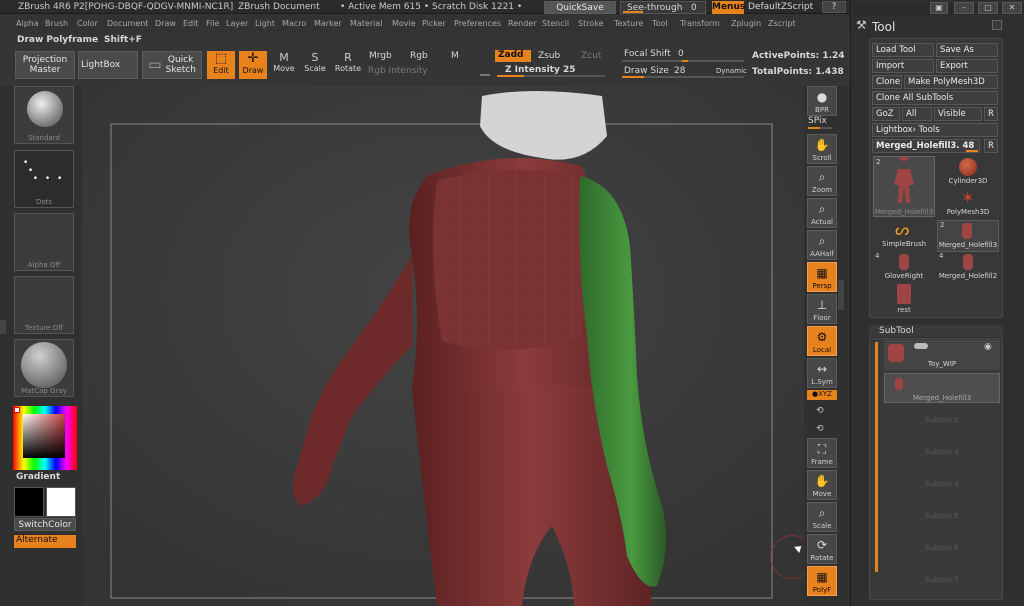 The height and width of the screenshot is (606, 1024). Describe the element at coordinates (628, 23) in the screenshot. I see `menu-texture: Texture` at that location.